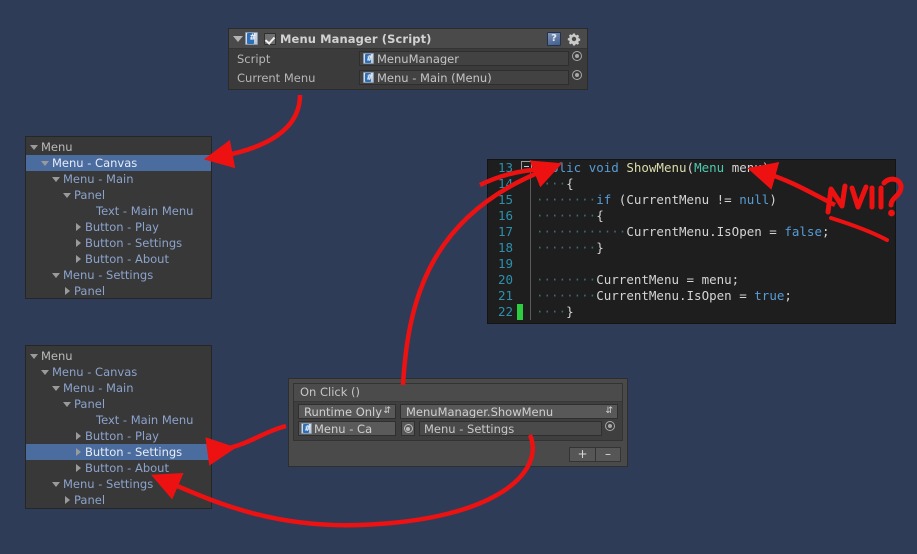 The height and width of the screenshot is (554, 917). Describe the element at coordinates (418, 58) in the screenshot. I see `script-object-value: MenuManager` at that location.